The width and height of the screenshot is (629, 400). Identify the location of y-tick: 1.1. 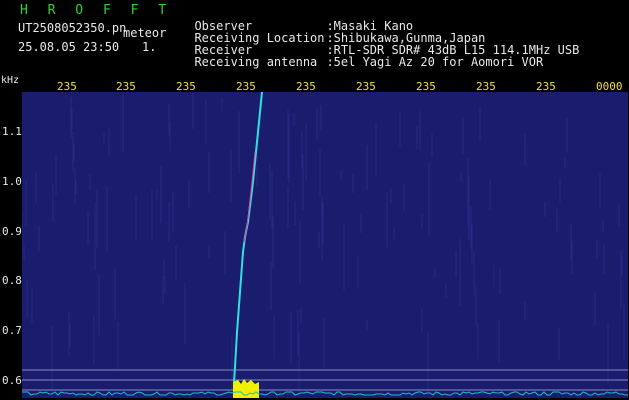
(12, 131).